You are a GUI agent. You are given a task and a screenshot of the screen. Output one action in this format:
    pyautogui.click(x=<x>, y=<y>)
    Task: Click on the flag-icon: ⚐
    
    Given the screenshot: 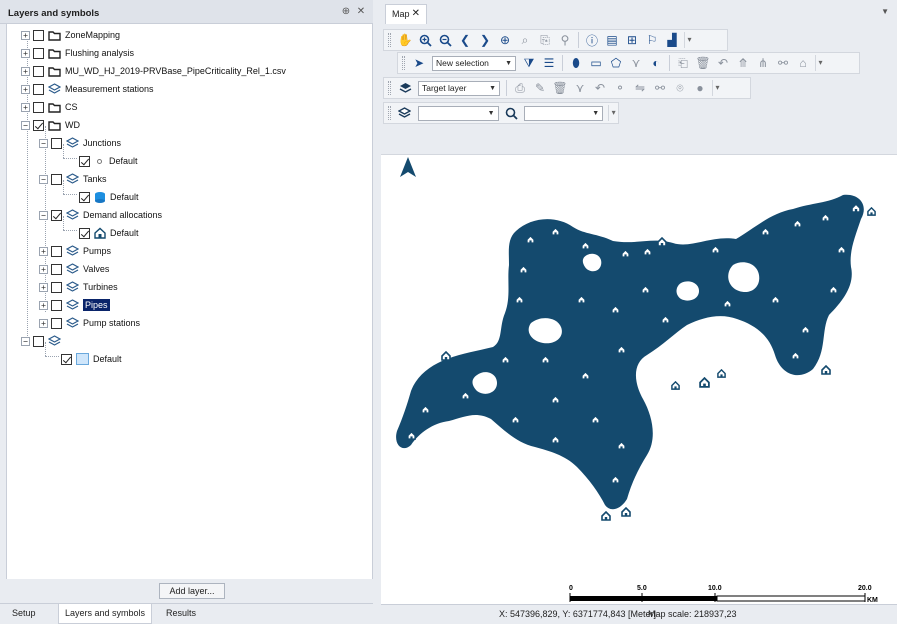 What is the action you would take?
    pyautogui.click(x=652, y=40)
    